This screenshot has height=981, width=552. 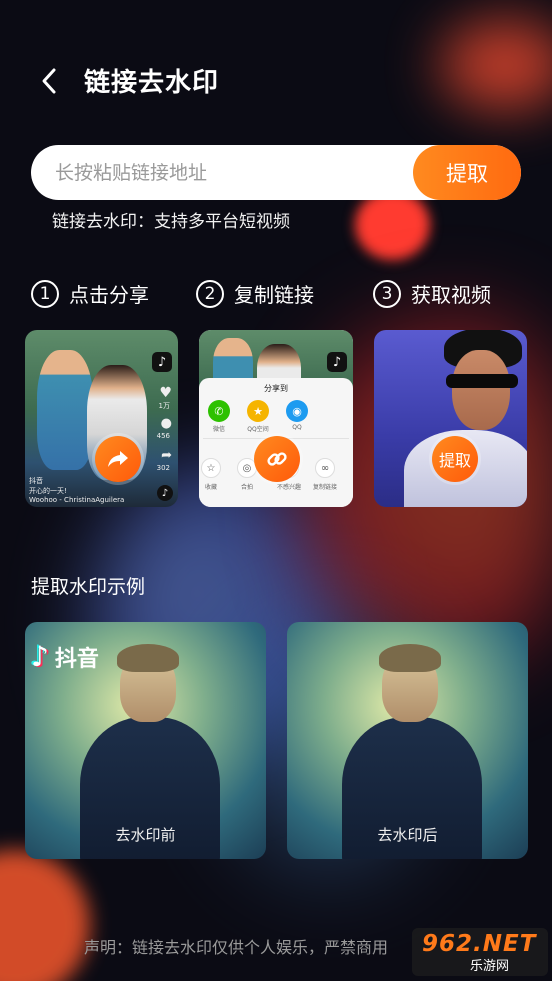 What do you see at coordinates (467, 172) in the screenshot?
I see `extract-button: 提取` at bounding box center [467, 172].